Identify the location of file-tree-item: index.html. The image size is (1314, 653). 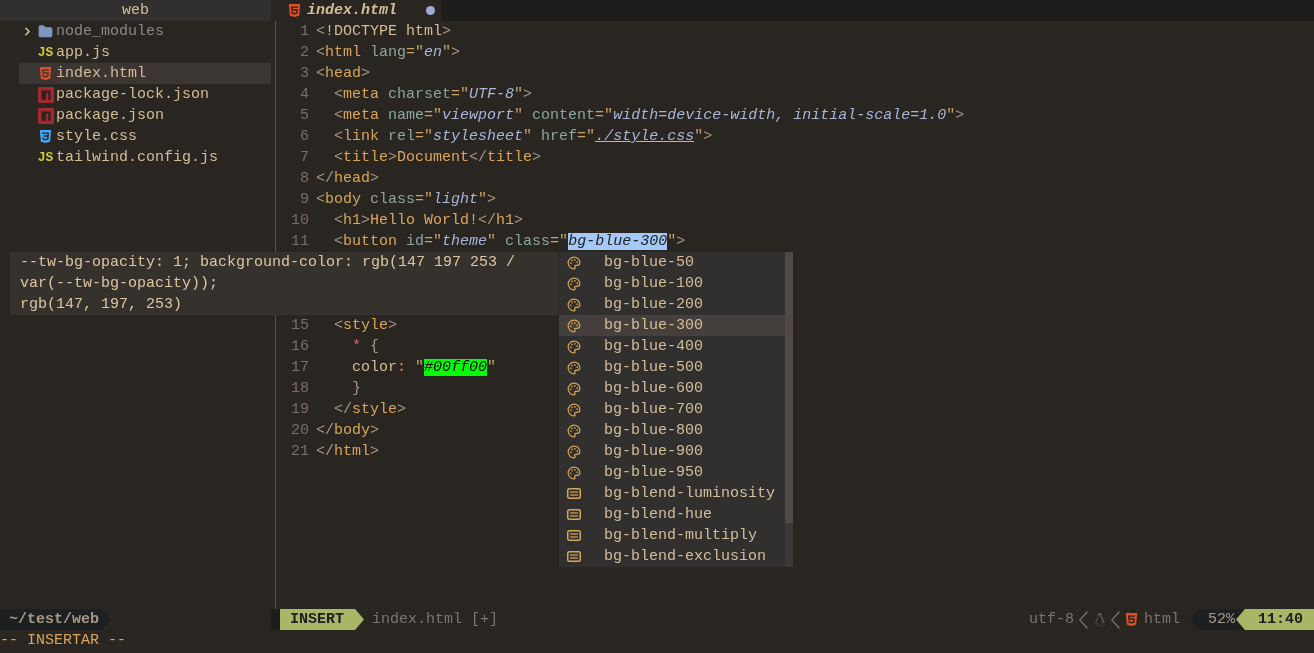
(145, 73).